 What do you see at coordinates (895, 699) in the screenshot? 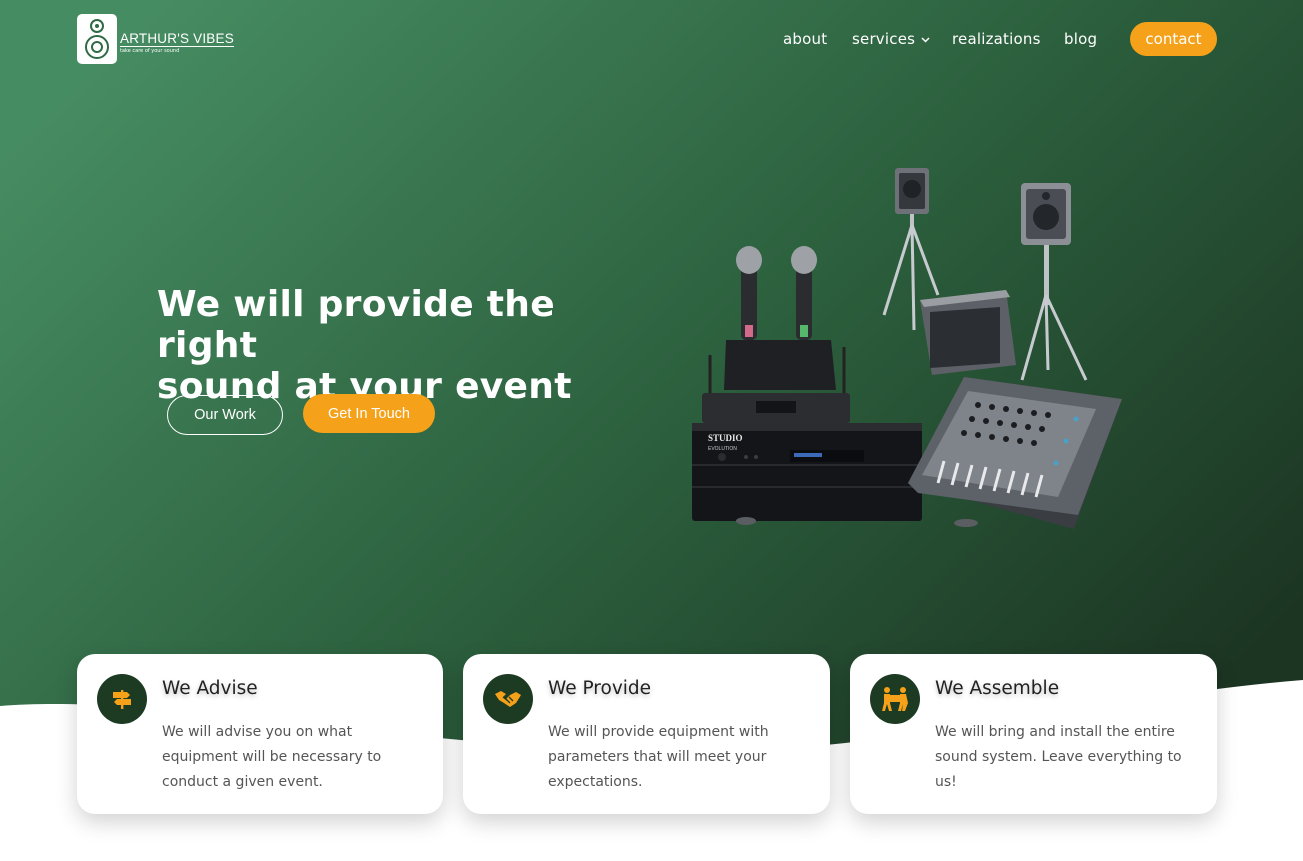
I see `movers-icon` at bounding box center [895, 699].